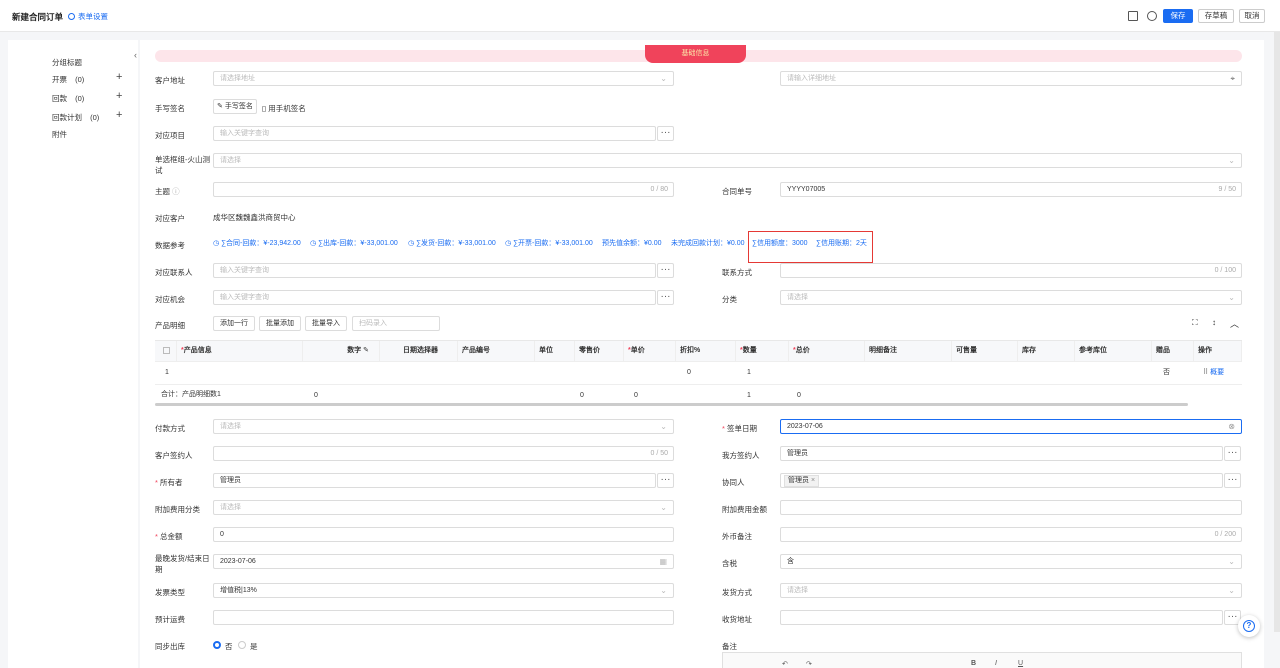  Describe the element at coordinates (443, 426) in the screenshot. I see `payment-method-select: 请选择 ⌄` at that location.